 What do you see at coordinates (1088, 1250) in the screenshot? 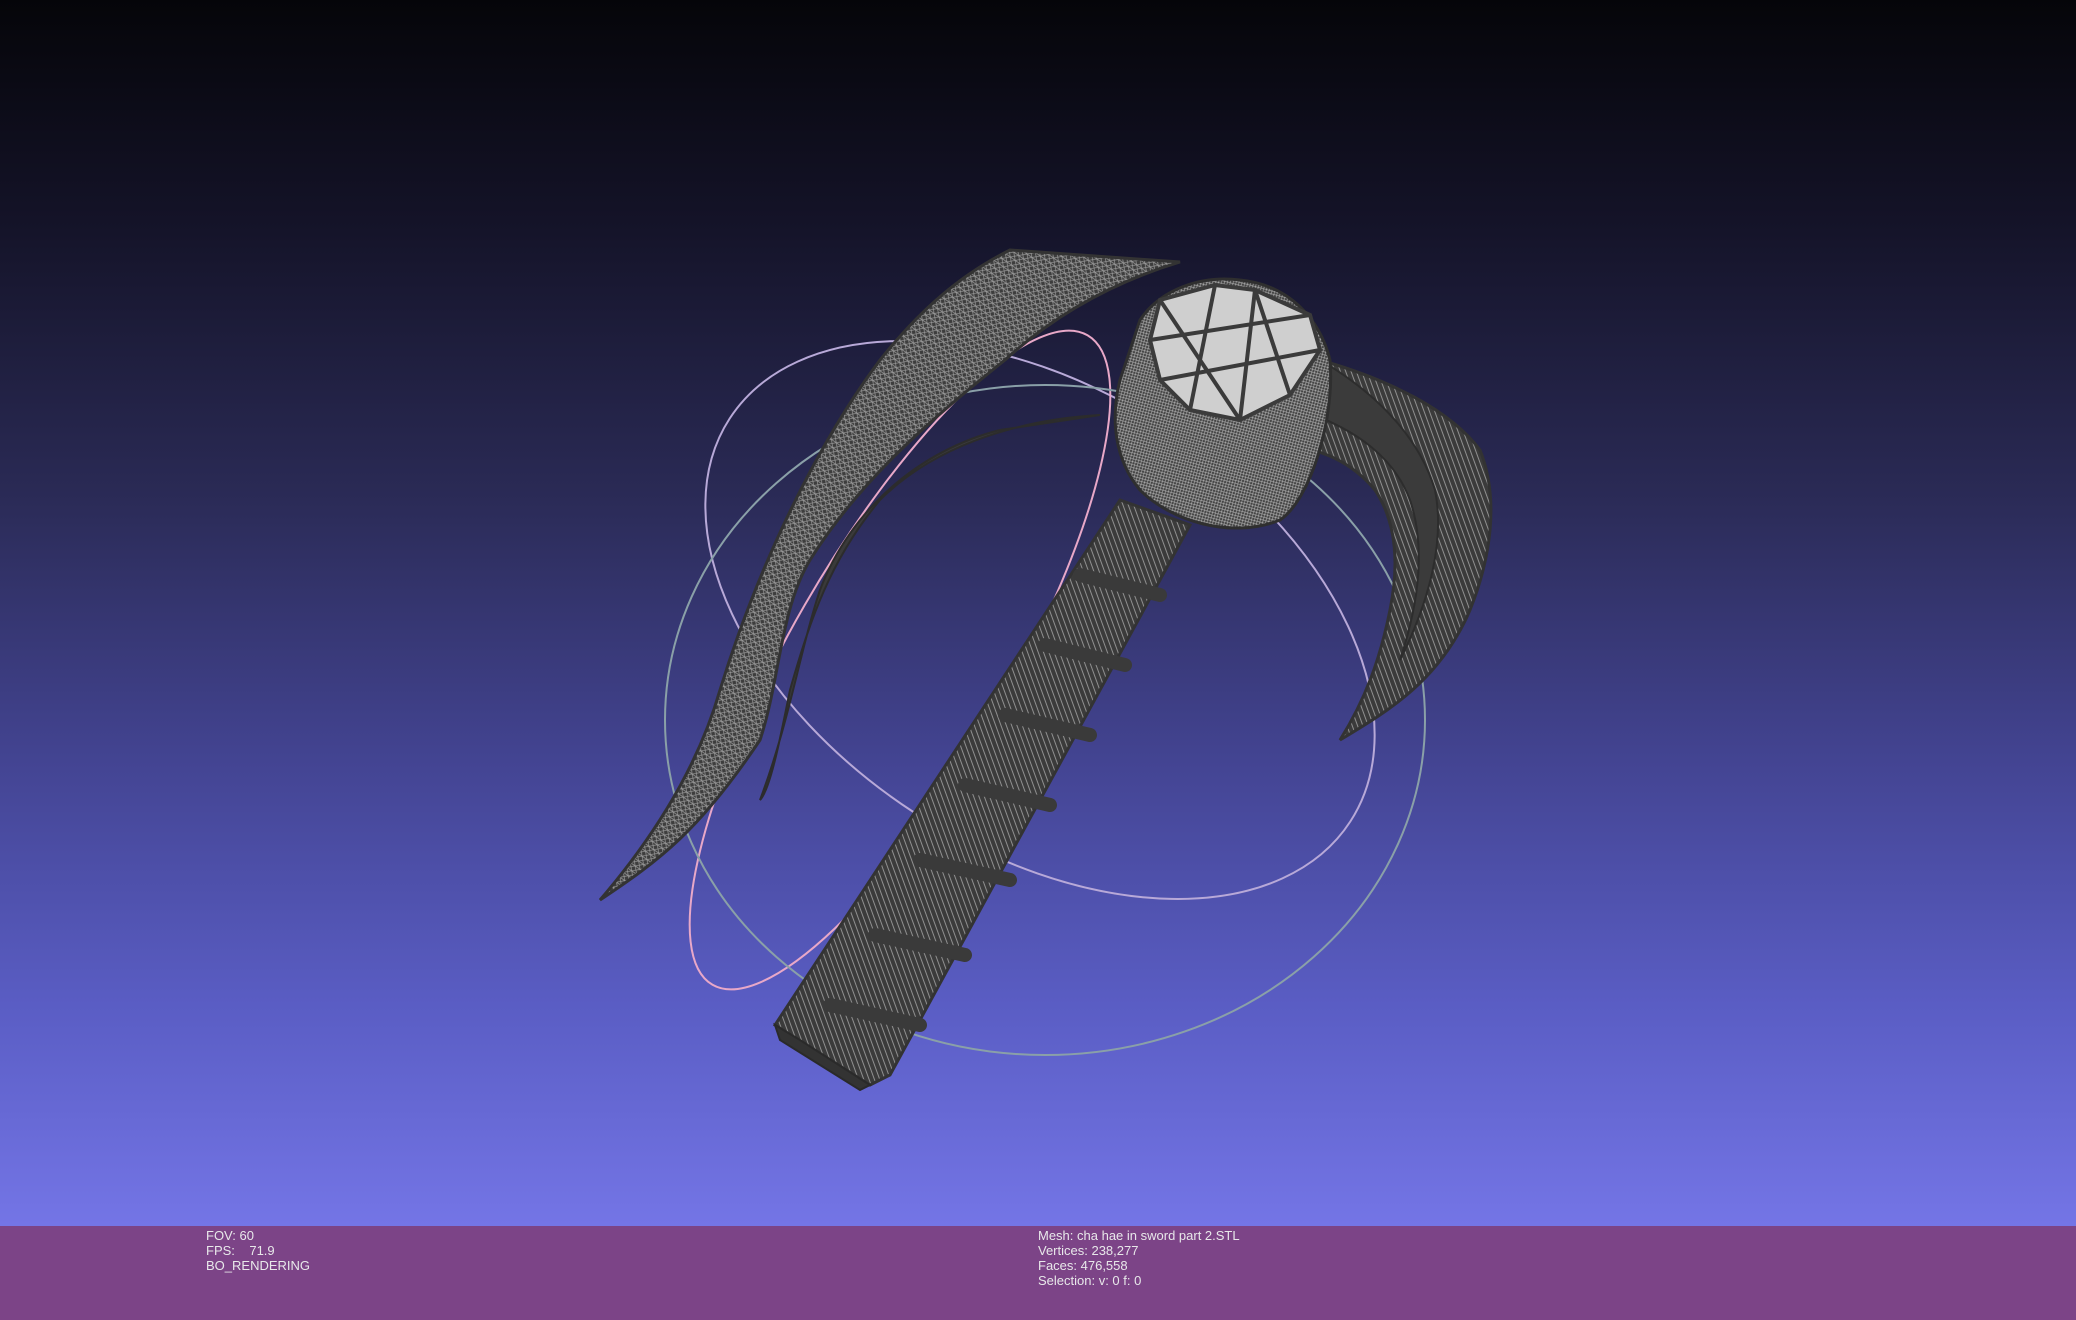
I see `vertex-count: Vertices: 238,277` at bounding box center [1088, 1250].